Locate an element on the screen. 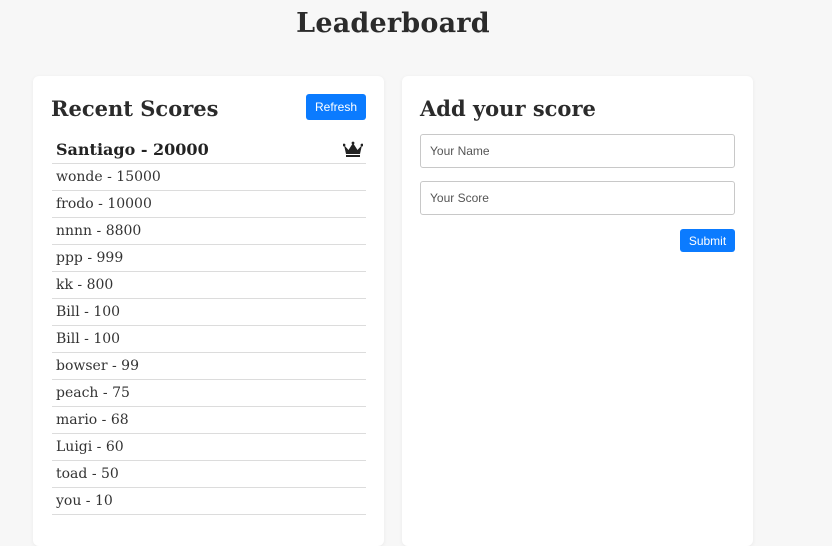  name-input is located at coordinates (577, 151).